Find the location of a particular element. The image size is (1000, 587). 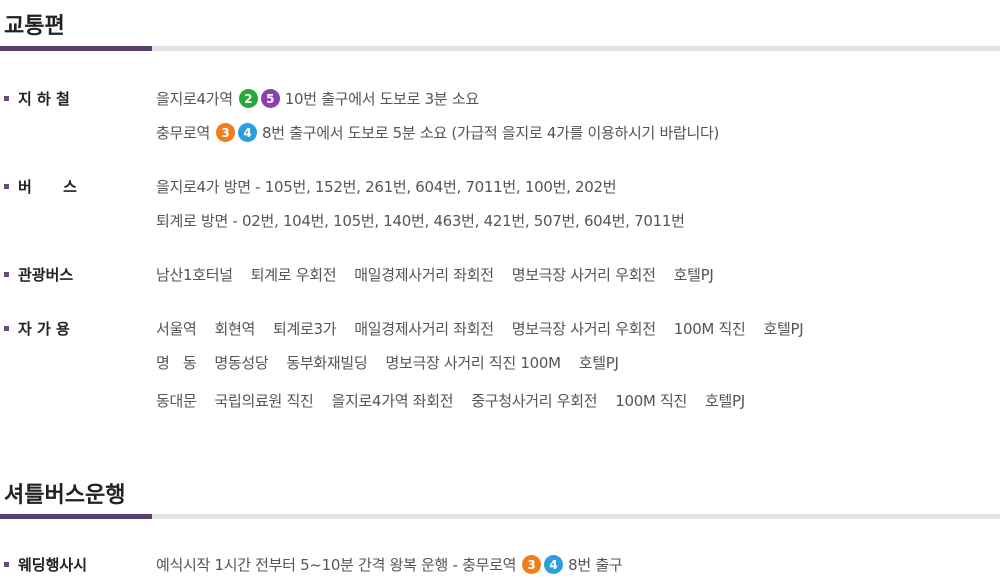

line-2-badge-icon: 2 is located at coordinates (248, 98).